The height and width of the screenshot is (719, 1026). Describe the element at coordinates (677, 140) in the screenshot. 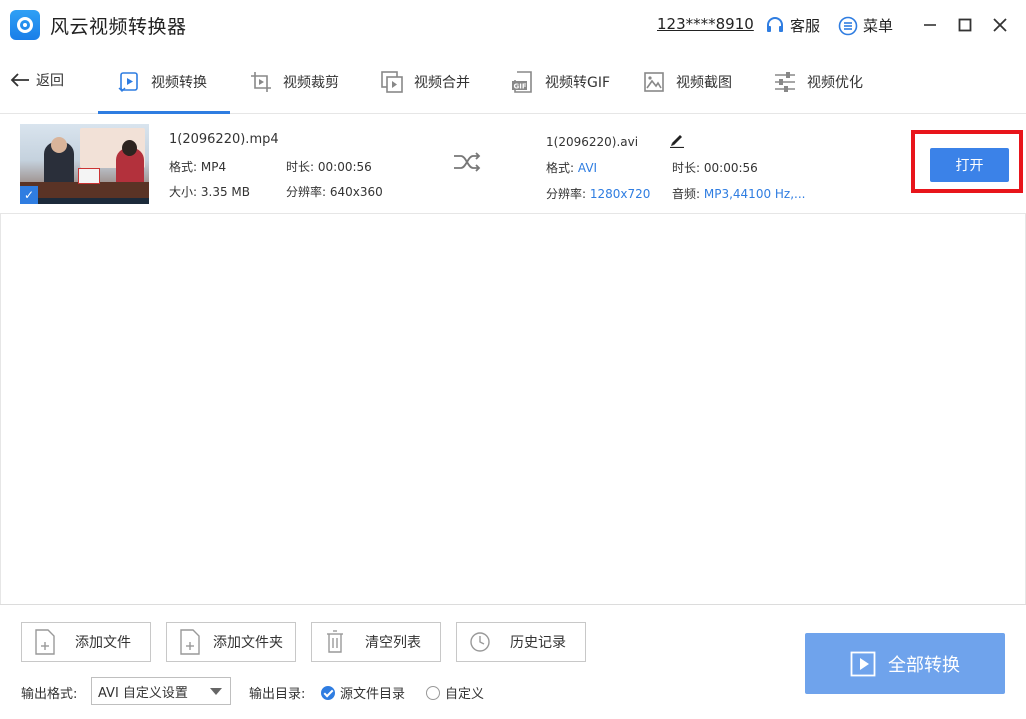

I see `edit-pencil-icon` at that location.